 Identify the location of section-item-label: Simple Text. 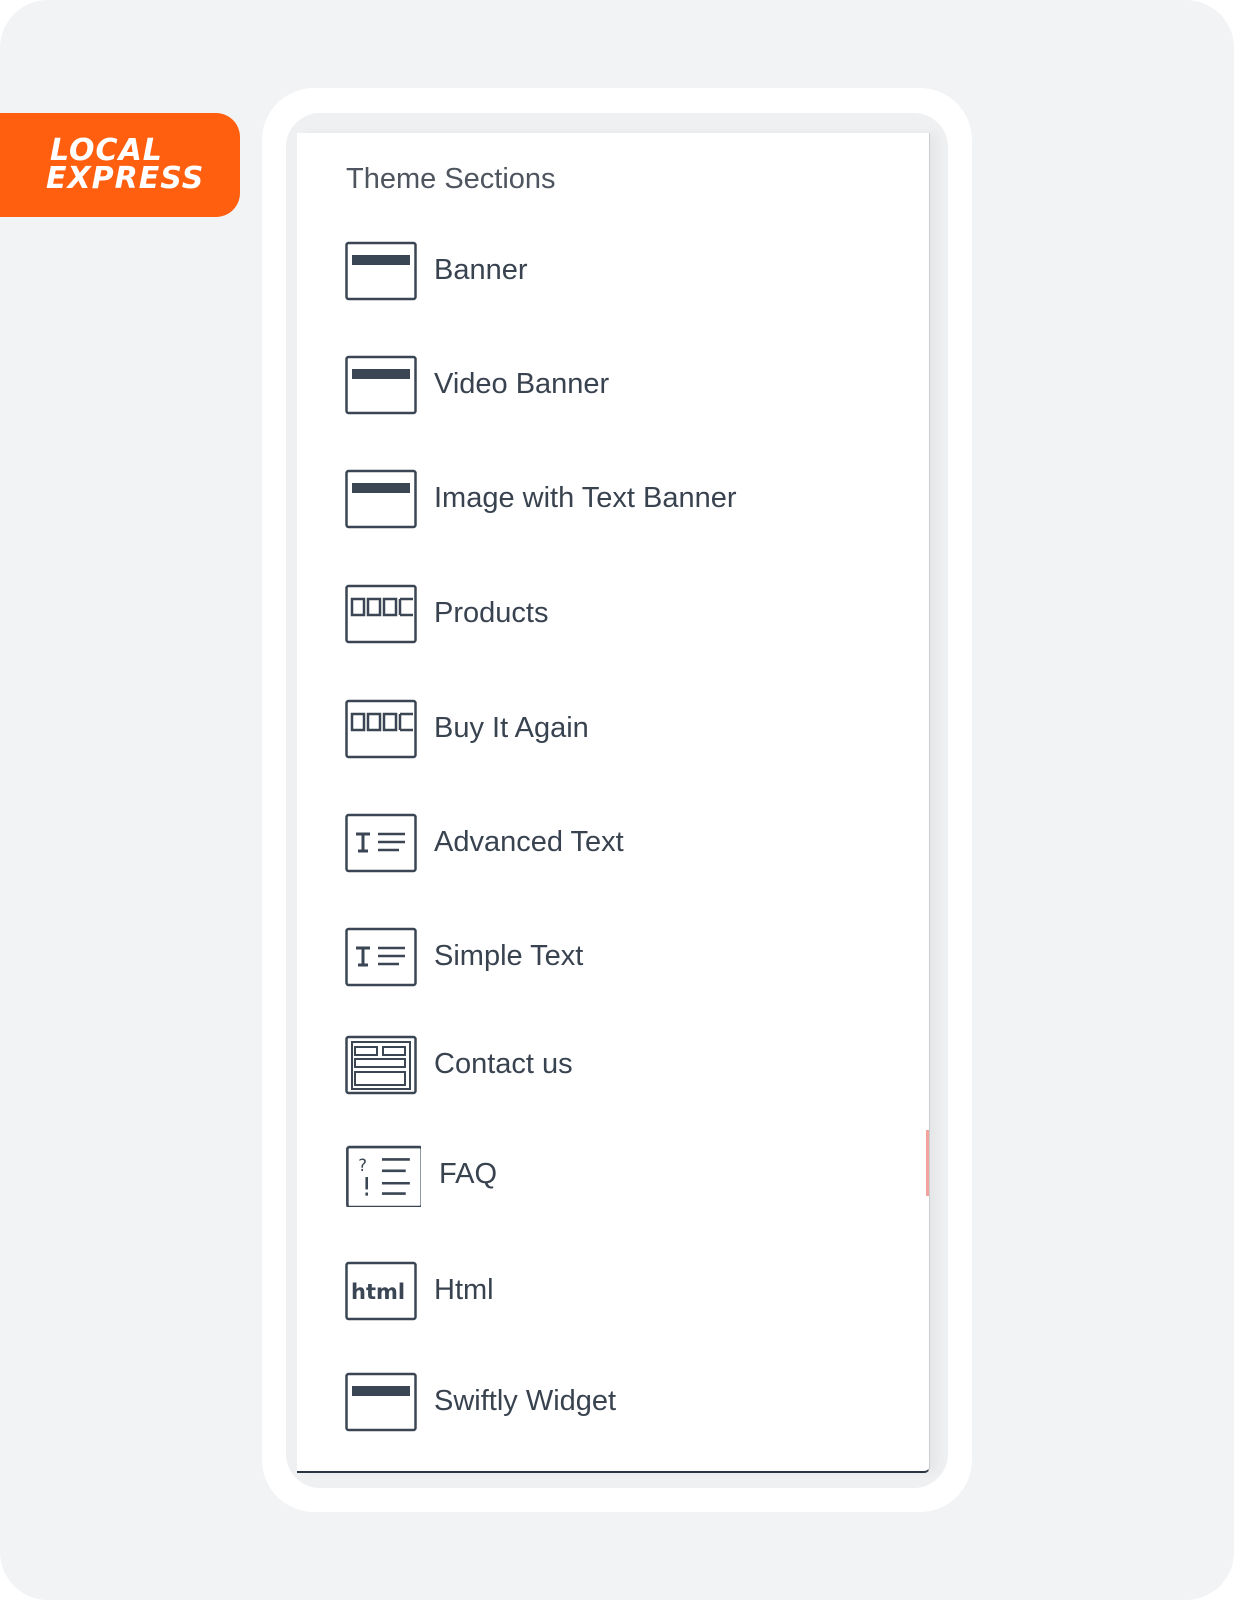
(509, 956).